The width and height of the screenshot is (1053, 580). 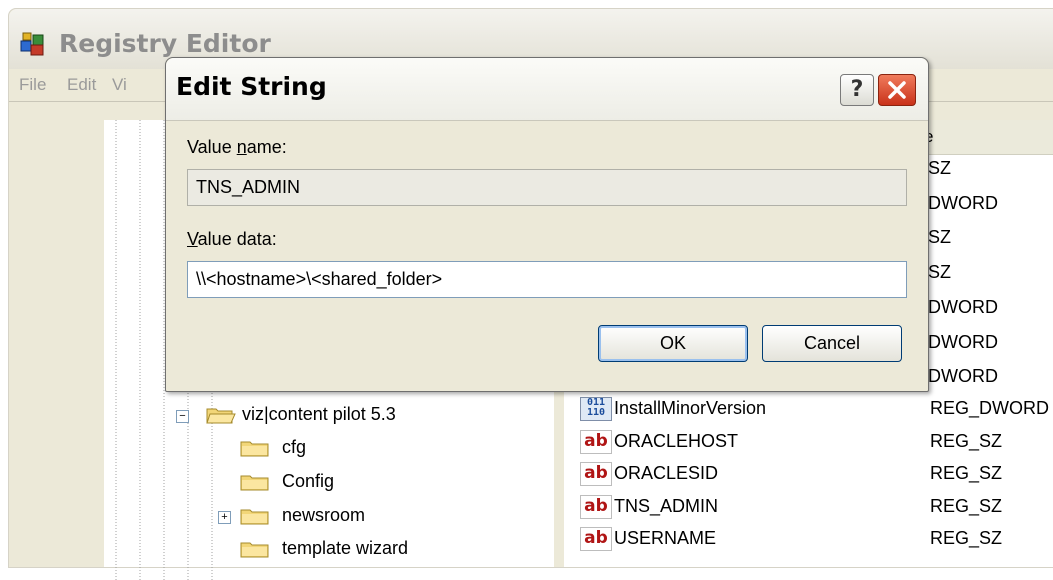 I want to click on registry-editor-icon, so click(x=32, y=44).